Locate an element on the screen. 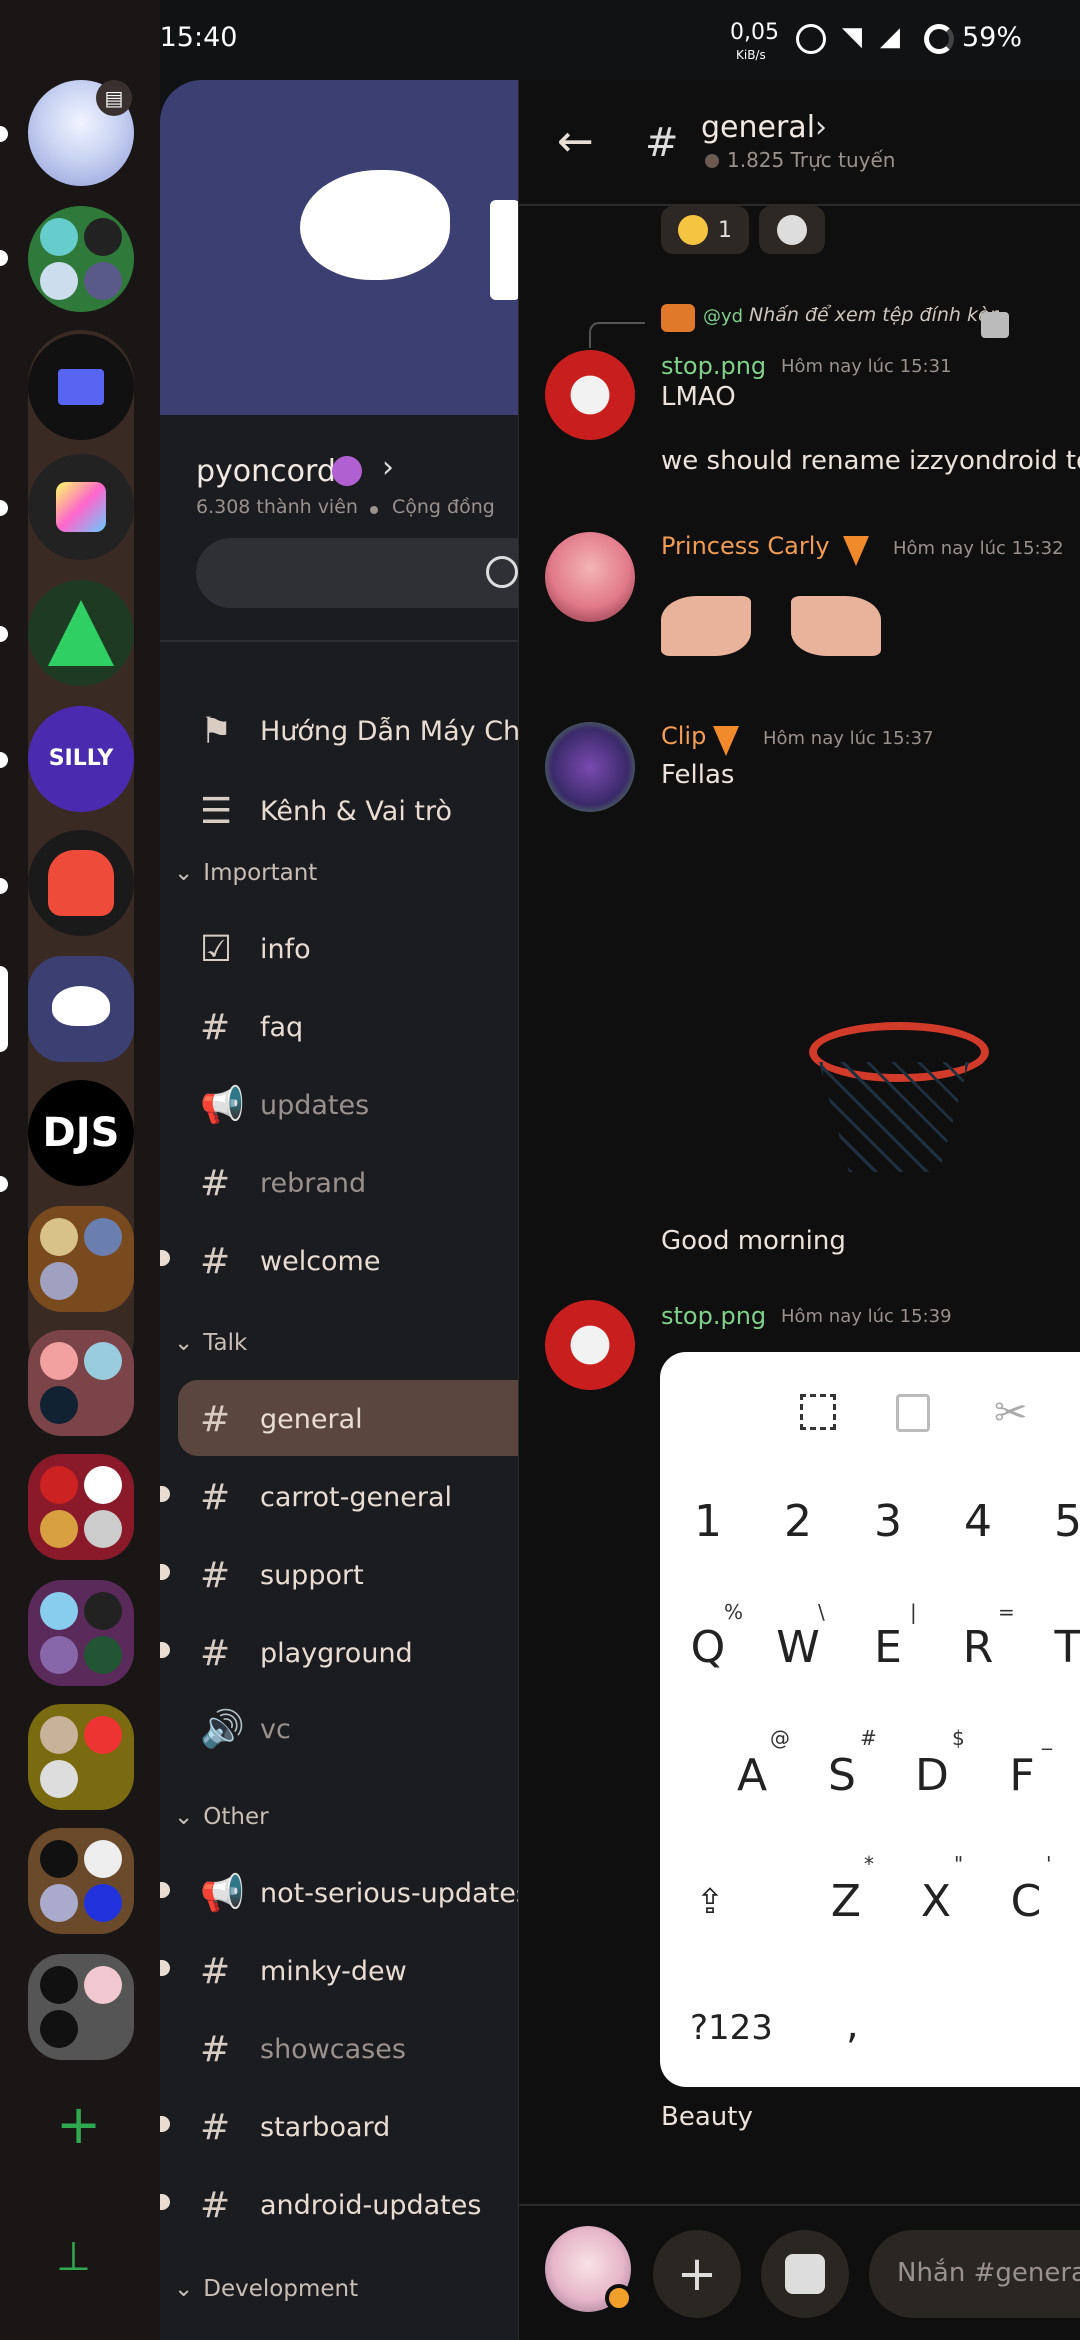  key-e: E is located at coordinates (888, 1647).